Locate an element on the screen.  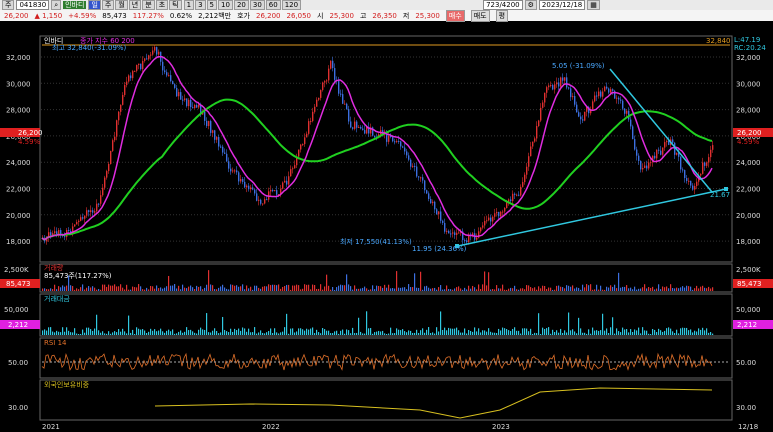
amount-tag-left-text: 2,212 is located at coordinates (18, 325).